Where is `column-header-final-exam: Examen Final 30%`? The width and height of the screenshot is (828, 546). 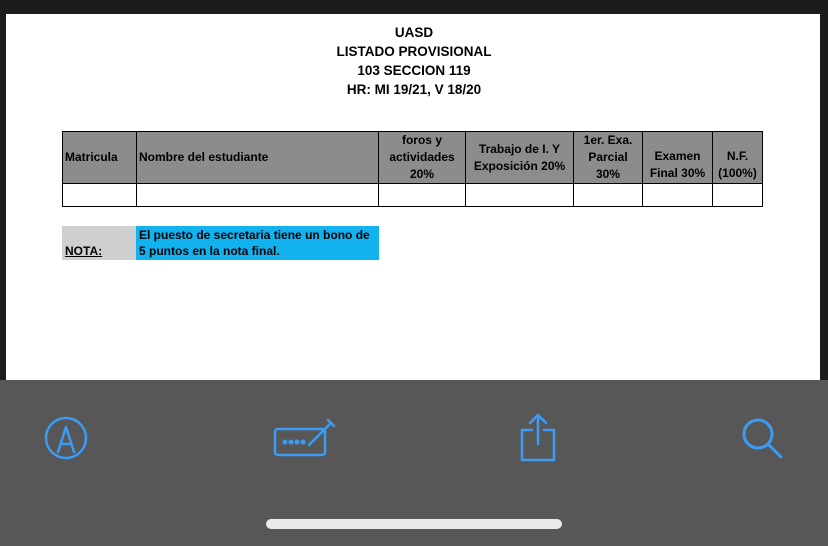
column-header-final-exam: Examen Final 30% is located at coordinates (677, 157).